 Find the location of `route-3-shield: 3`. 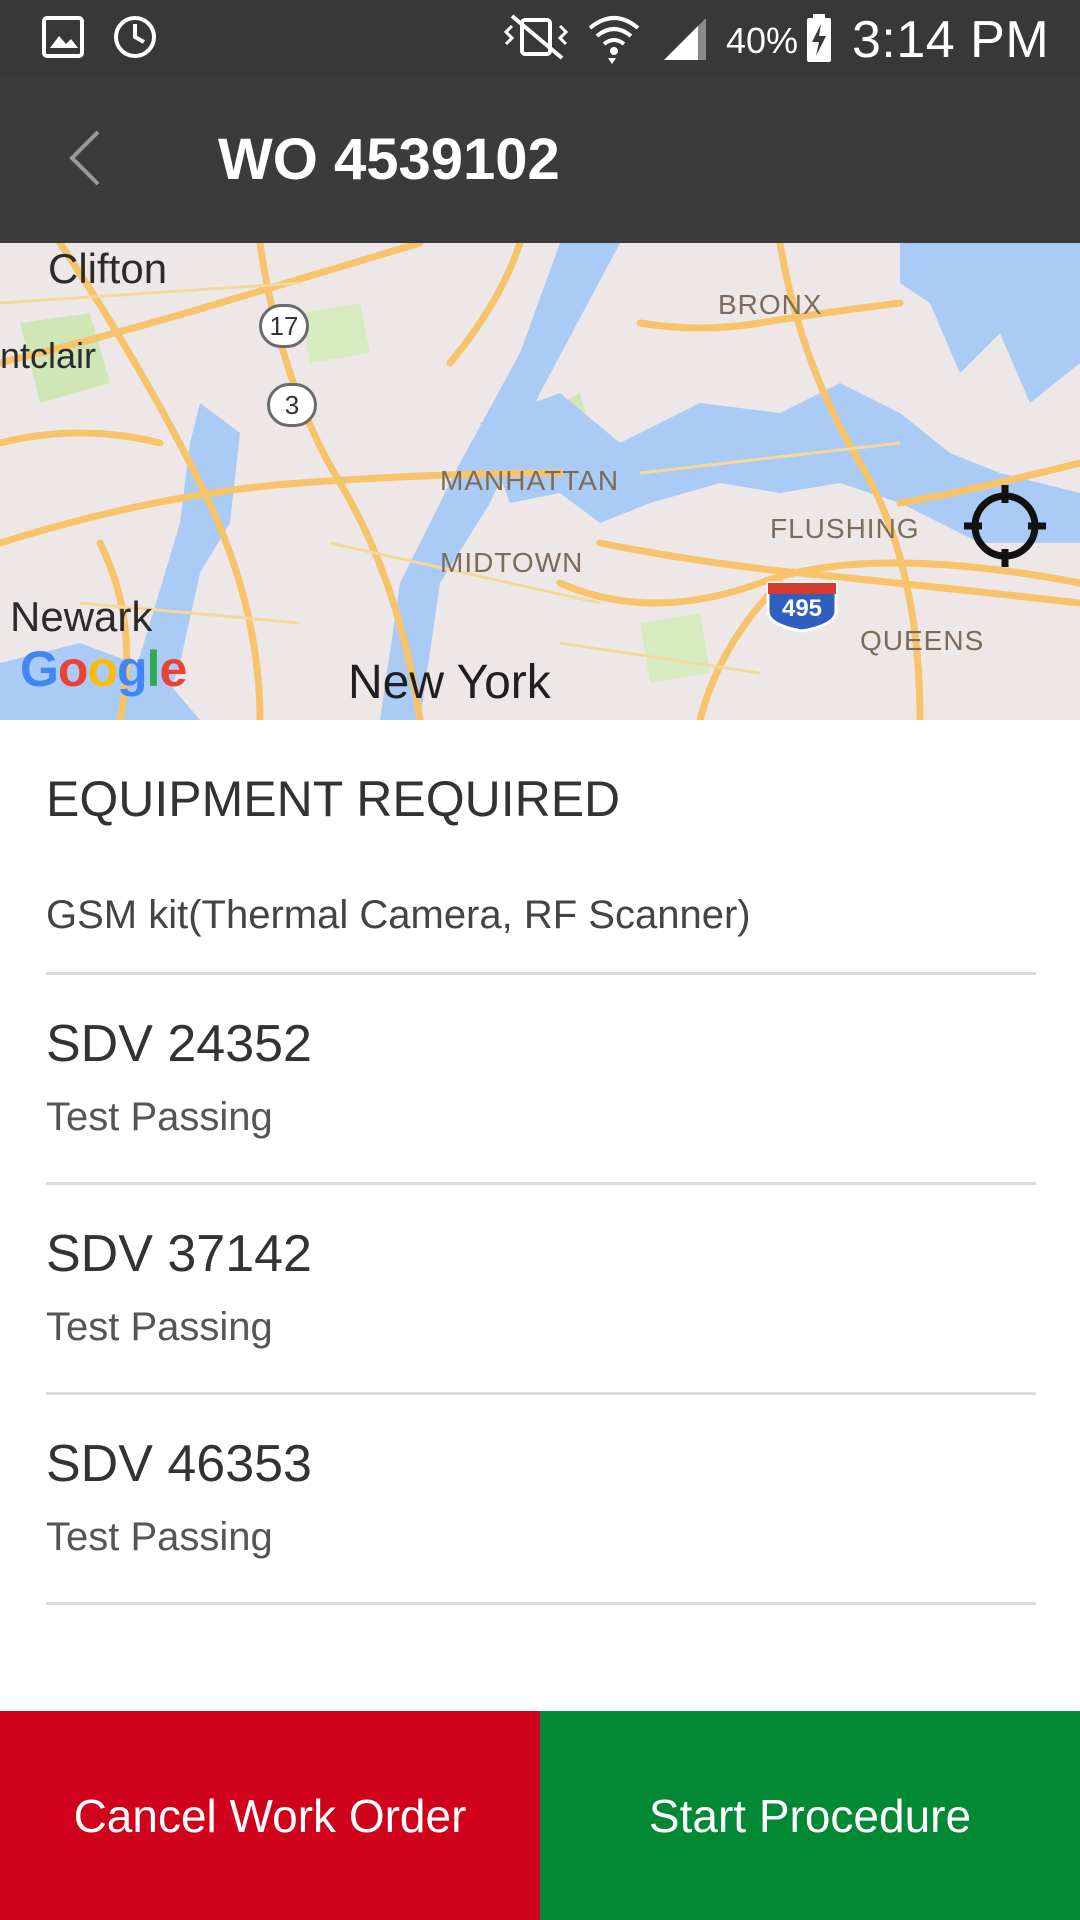

route-3-shield: 3 is located at coordinates (292, 405).